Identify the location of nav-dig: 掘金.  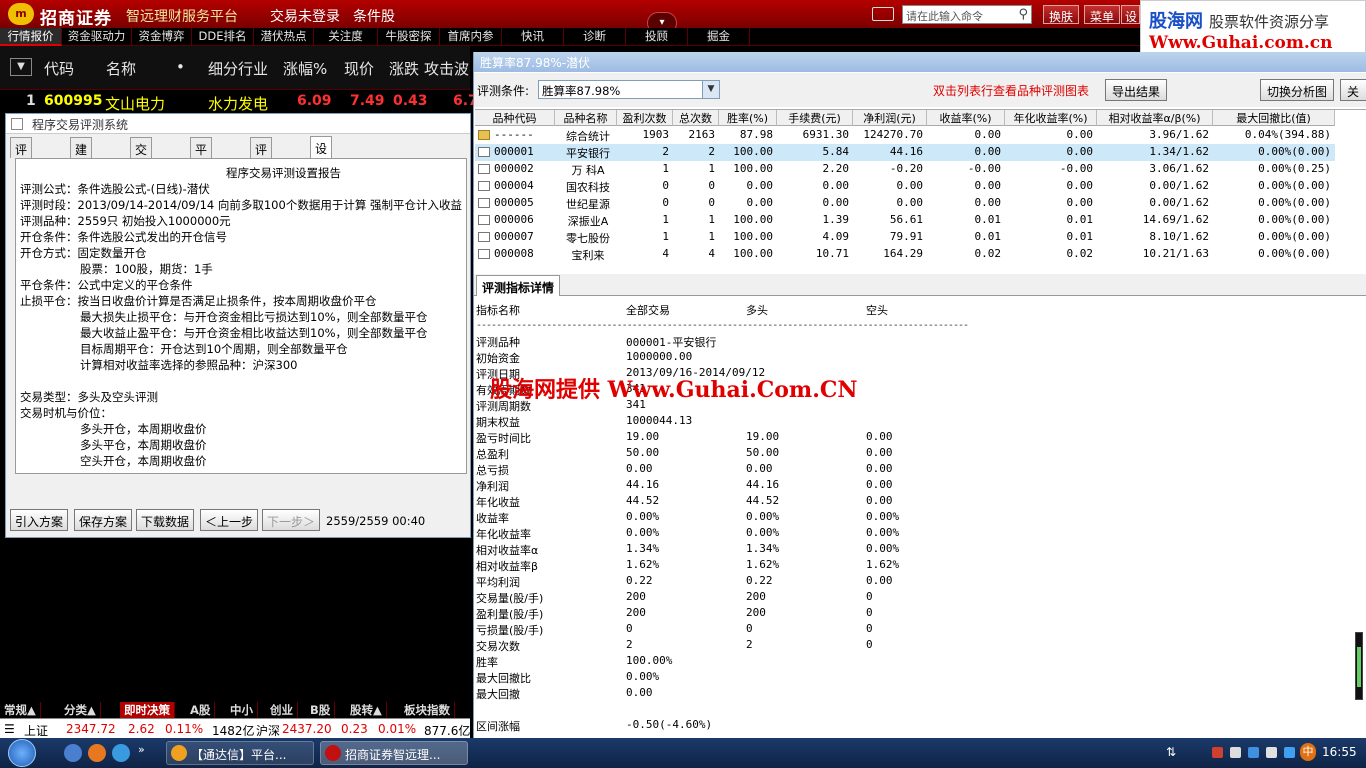
(719, 37).